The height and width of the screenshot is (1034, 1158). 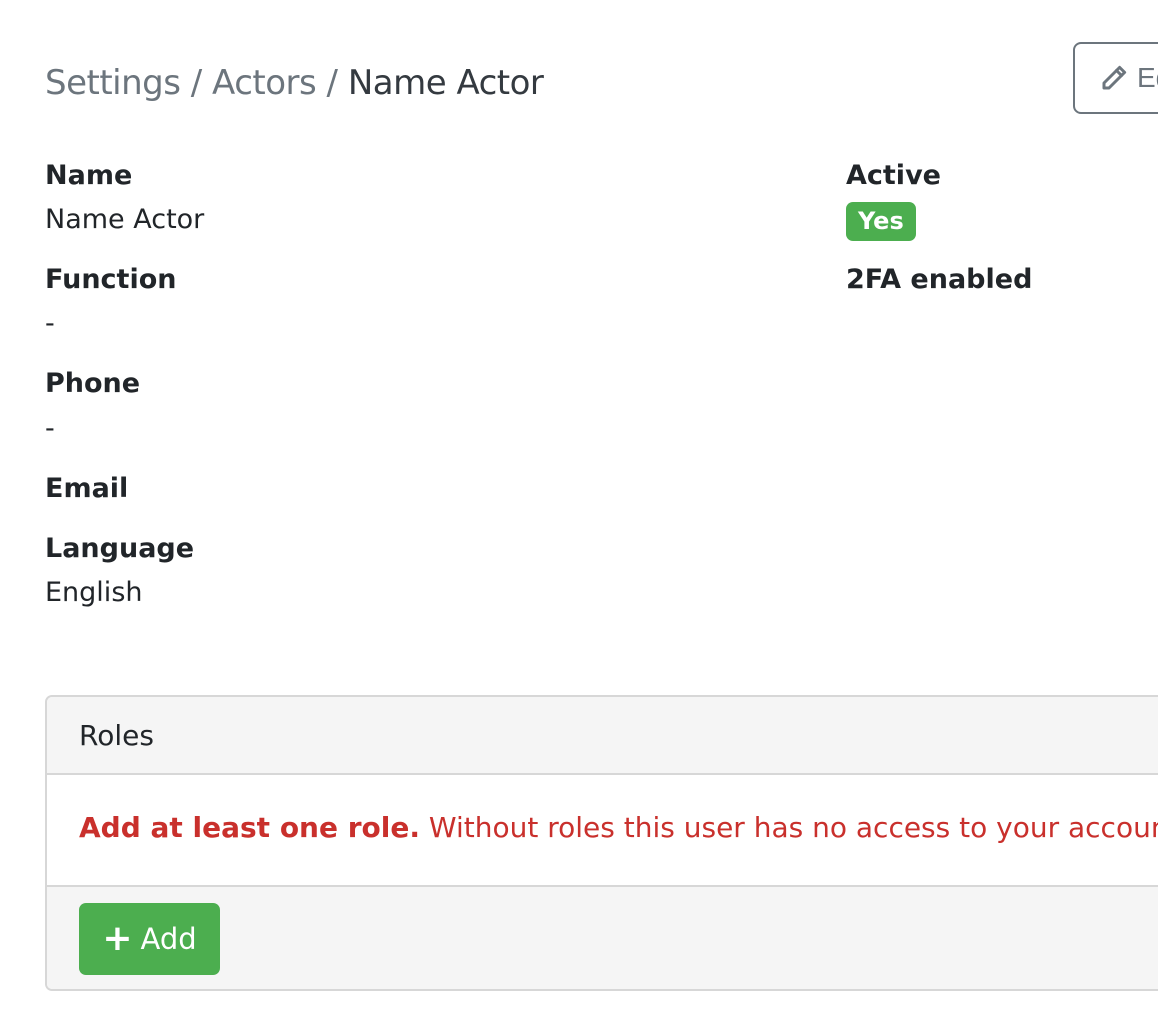 I want to click on name-value: Name Actor, so click(x=125, y=219).